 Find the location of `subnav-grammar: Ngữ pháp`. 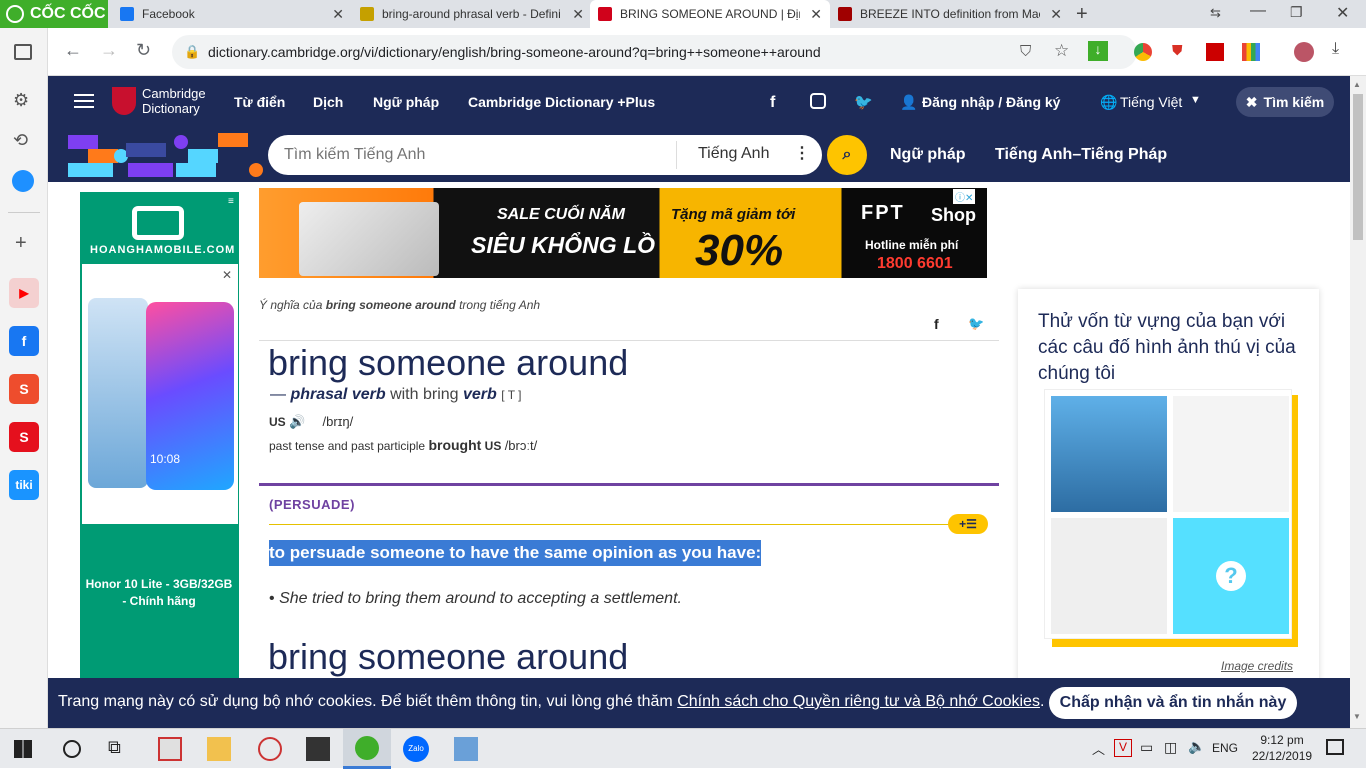

subnav-grammar: Ngữ pháp is located at coordinates (928, 155).